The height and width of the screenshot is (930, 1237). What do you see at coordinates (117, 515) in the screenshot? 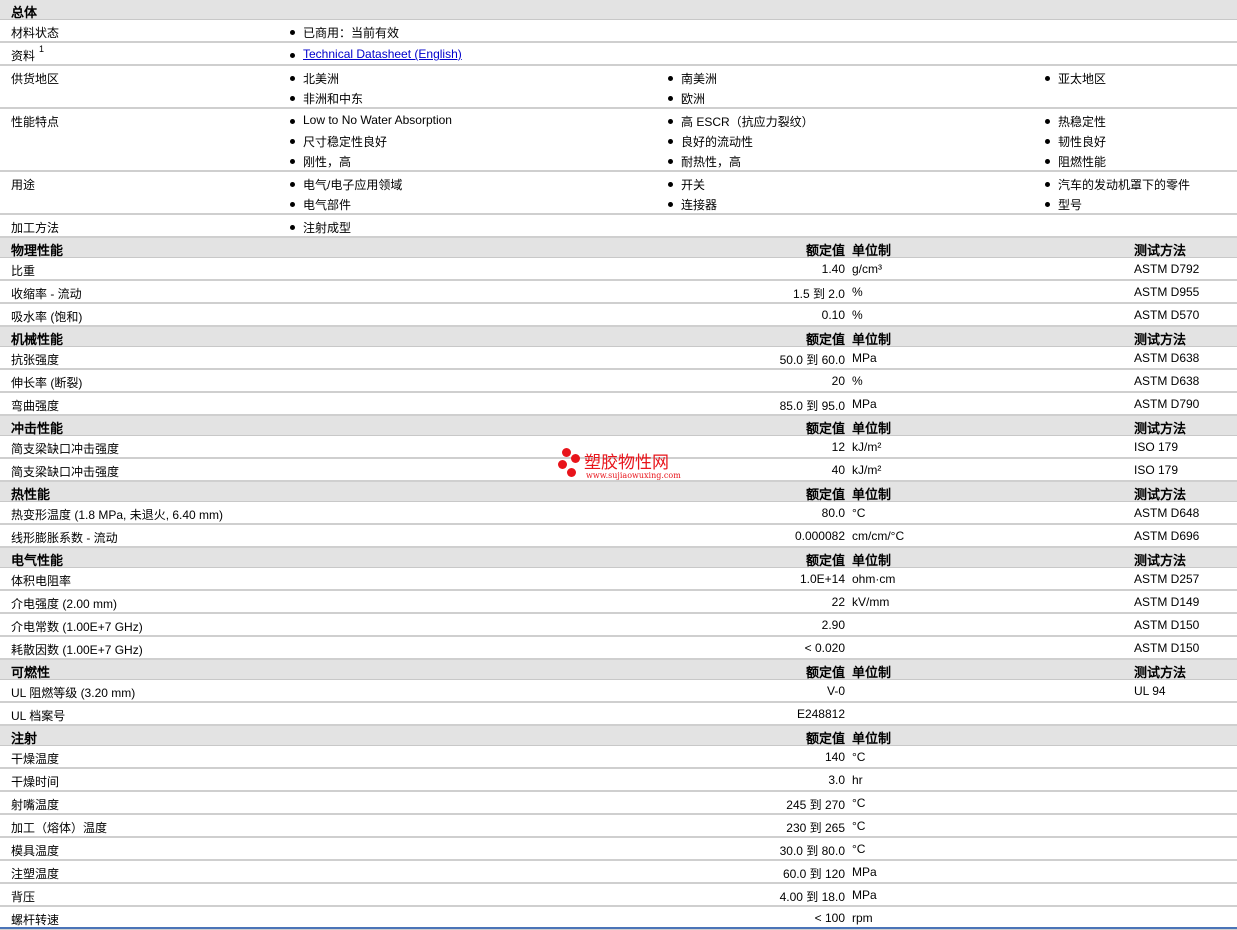
I see `property-name: 热变形温度 (1.8 MPa, 未退火, 6.40 mm)` at bounding box center [117, 515].